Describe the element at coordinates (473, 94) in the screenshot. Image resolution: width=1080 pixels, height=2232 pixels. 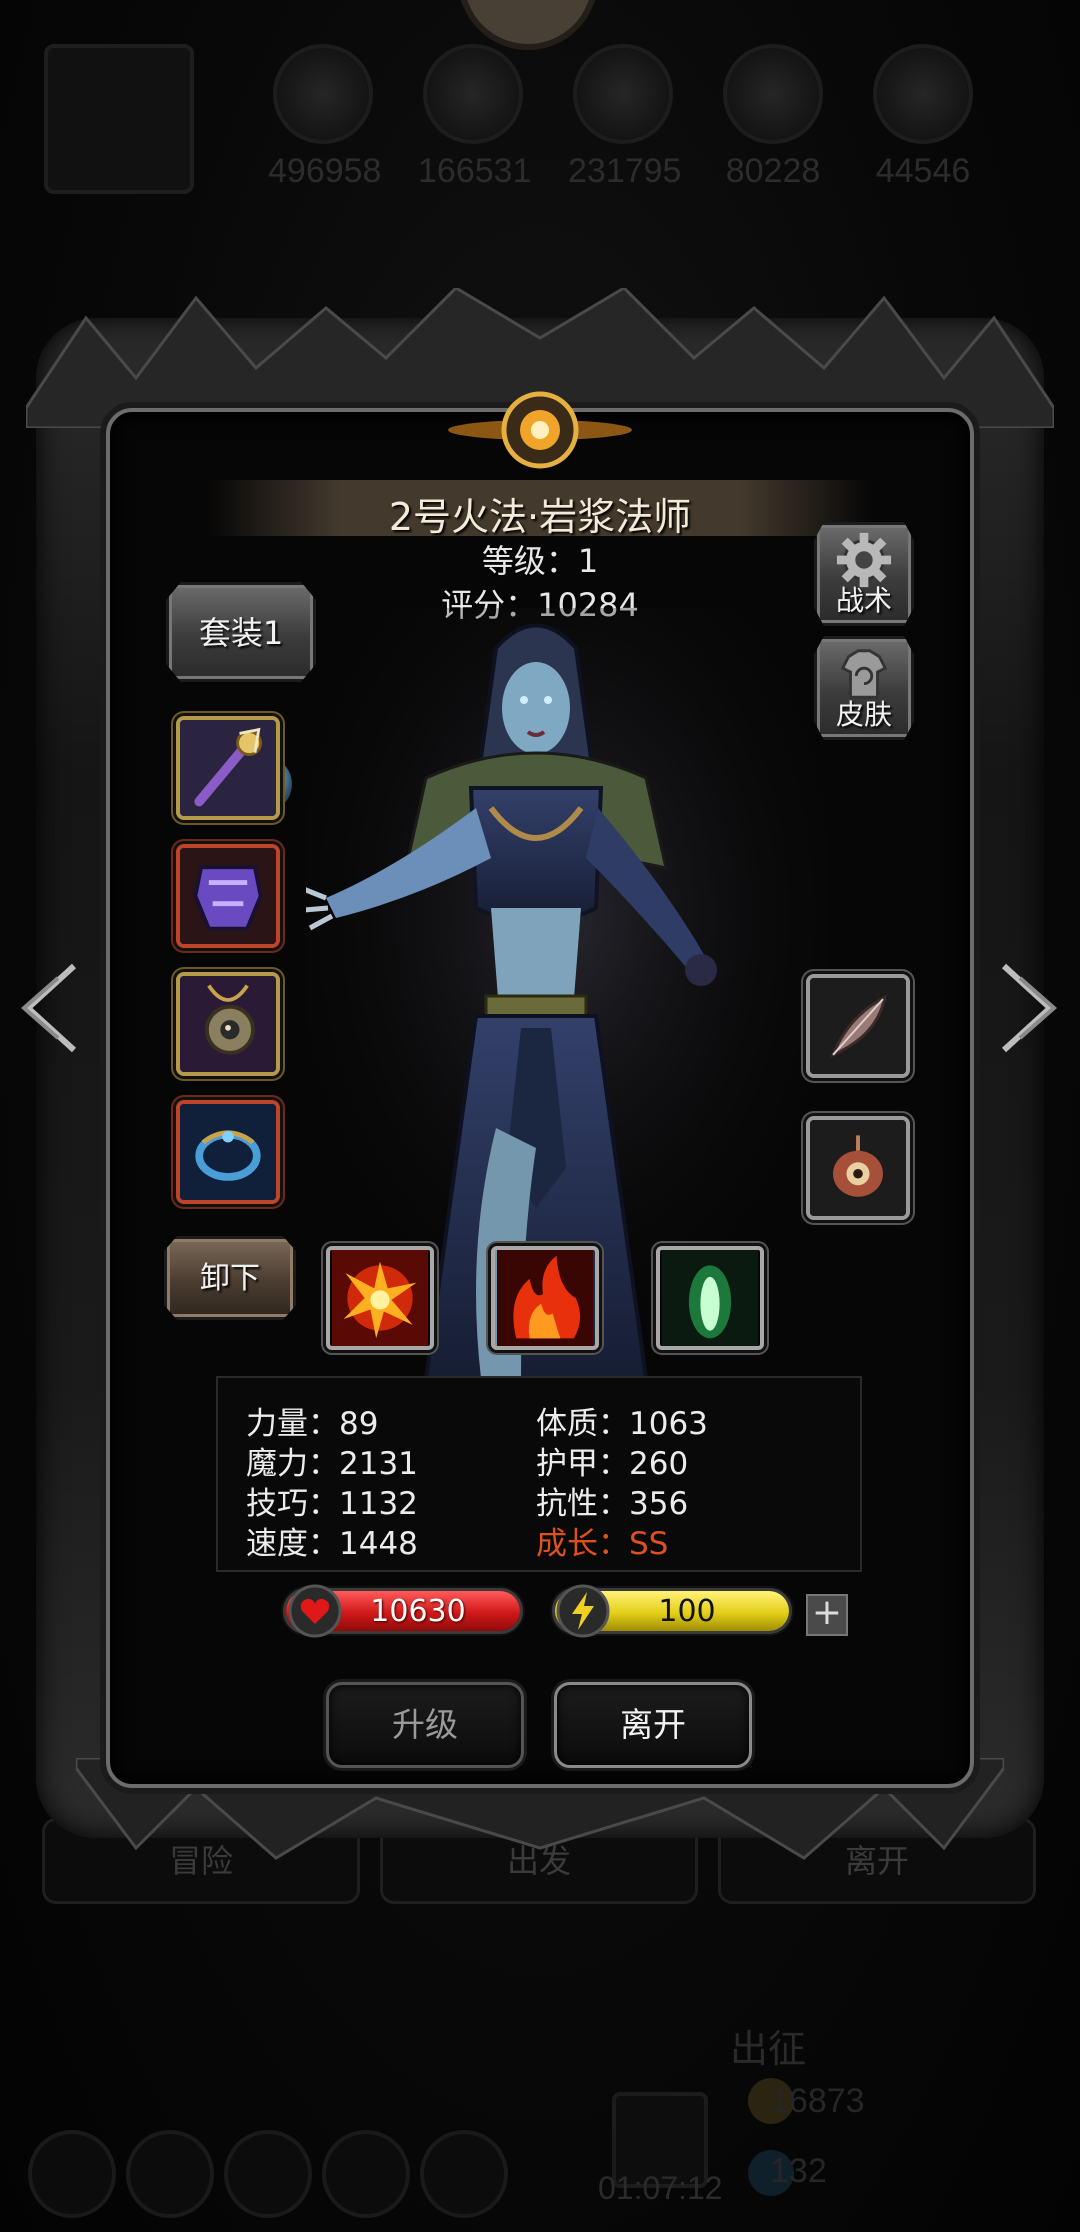
I see `ore-resource-icon` at that location.